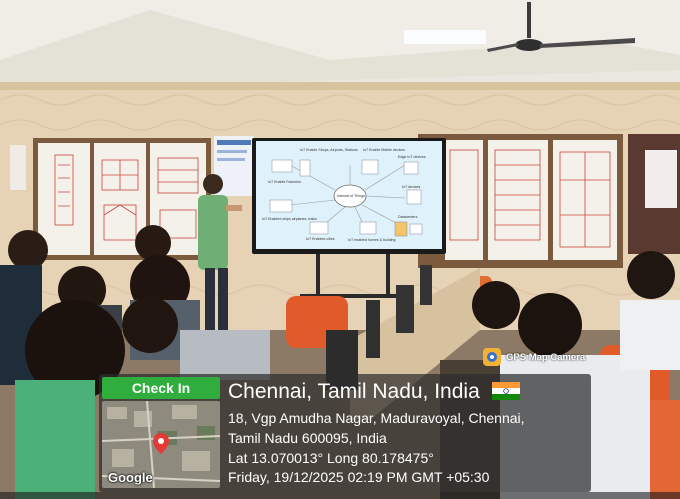 This screenshot has height=499, width=680. Describe the element at coordinates (505, 391) in the screenshot. I see `india-flag-icon` at that location.